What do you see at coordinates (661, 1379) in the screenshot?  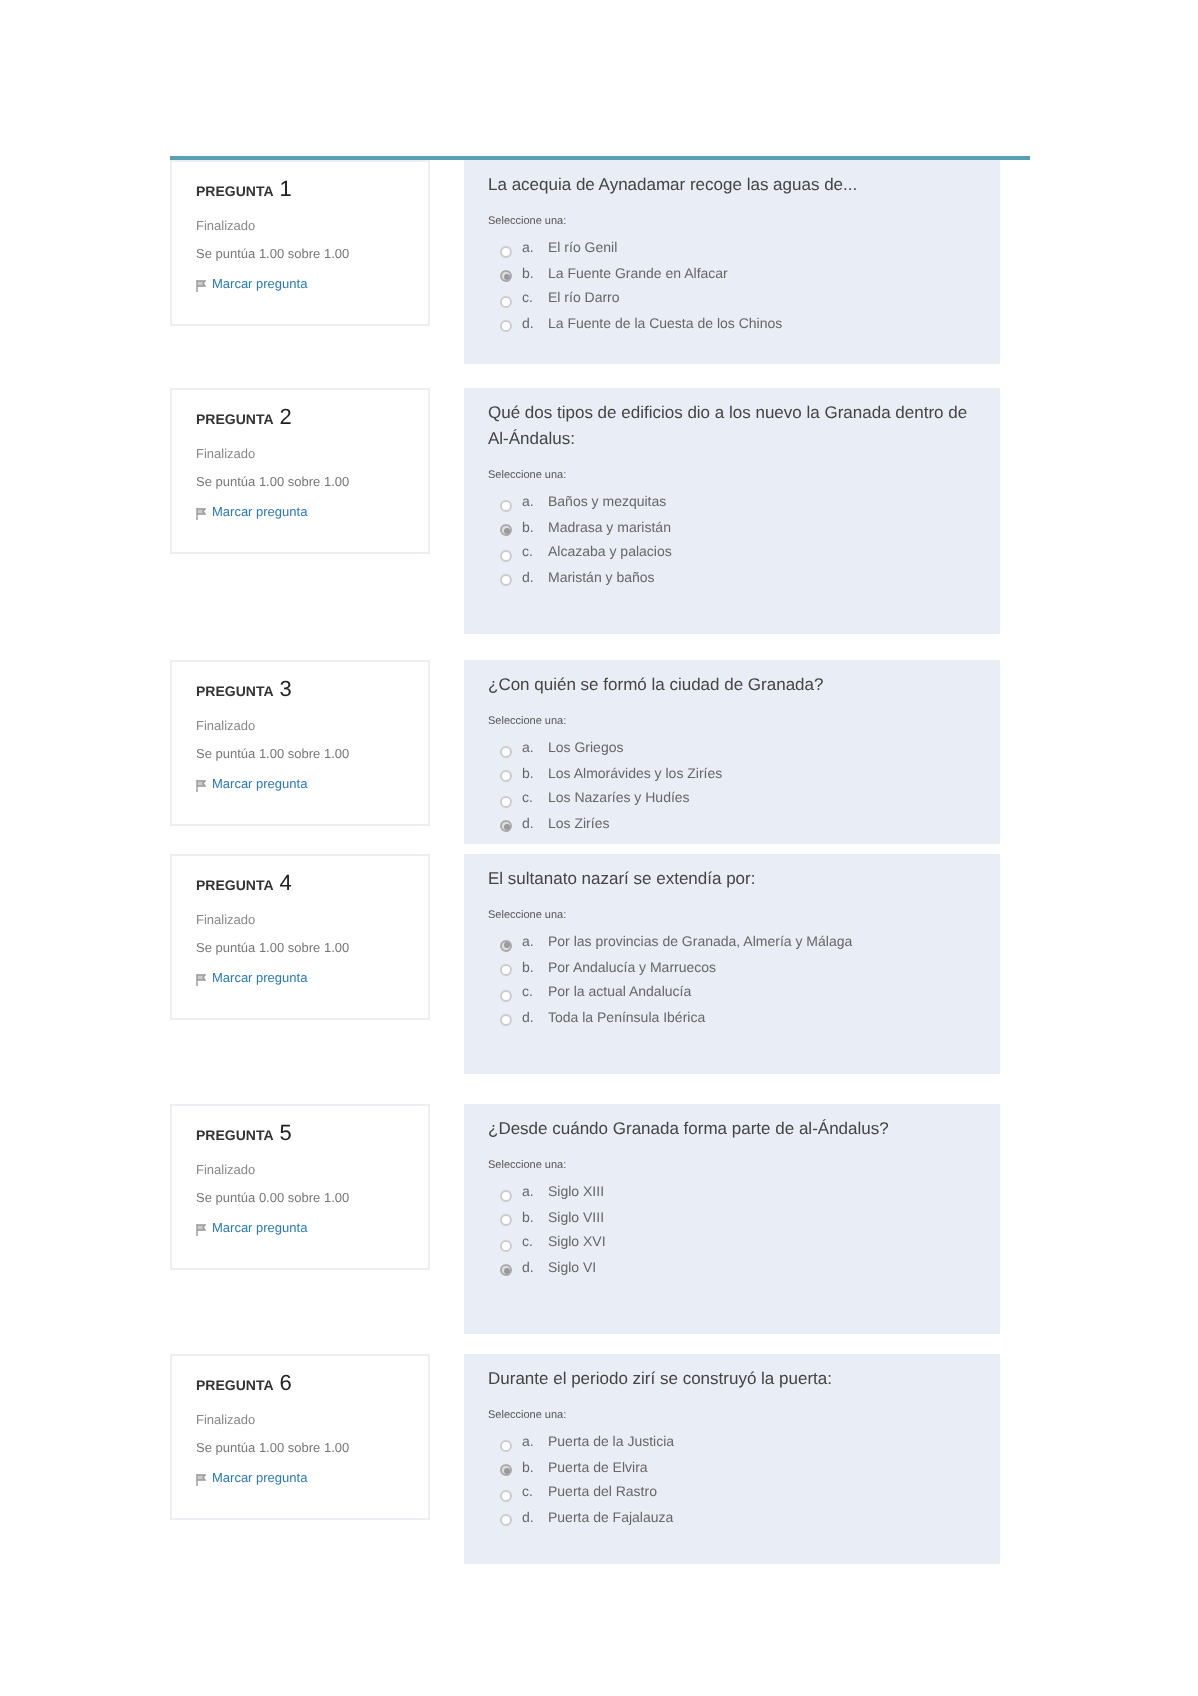 I see `question-prompt: Durante el periodo zirí se construyó la puerta:` at bounding box center [661, 1379].